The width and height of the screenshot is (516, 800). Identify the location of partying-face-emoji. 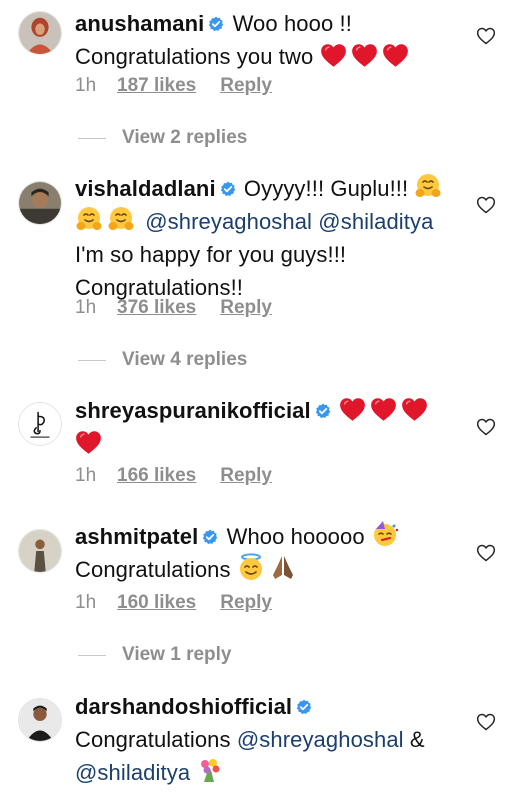
(385, 534).